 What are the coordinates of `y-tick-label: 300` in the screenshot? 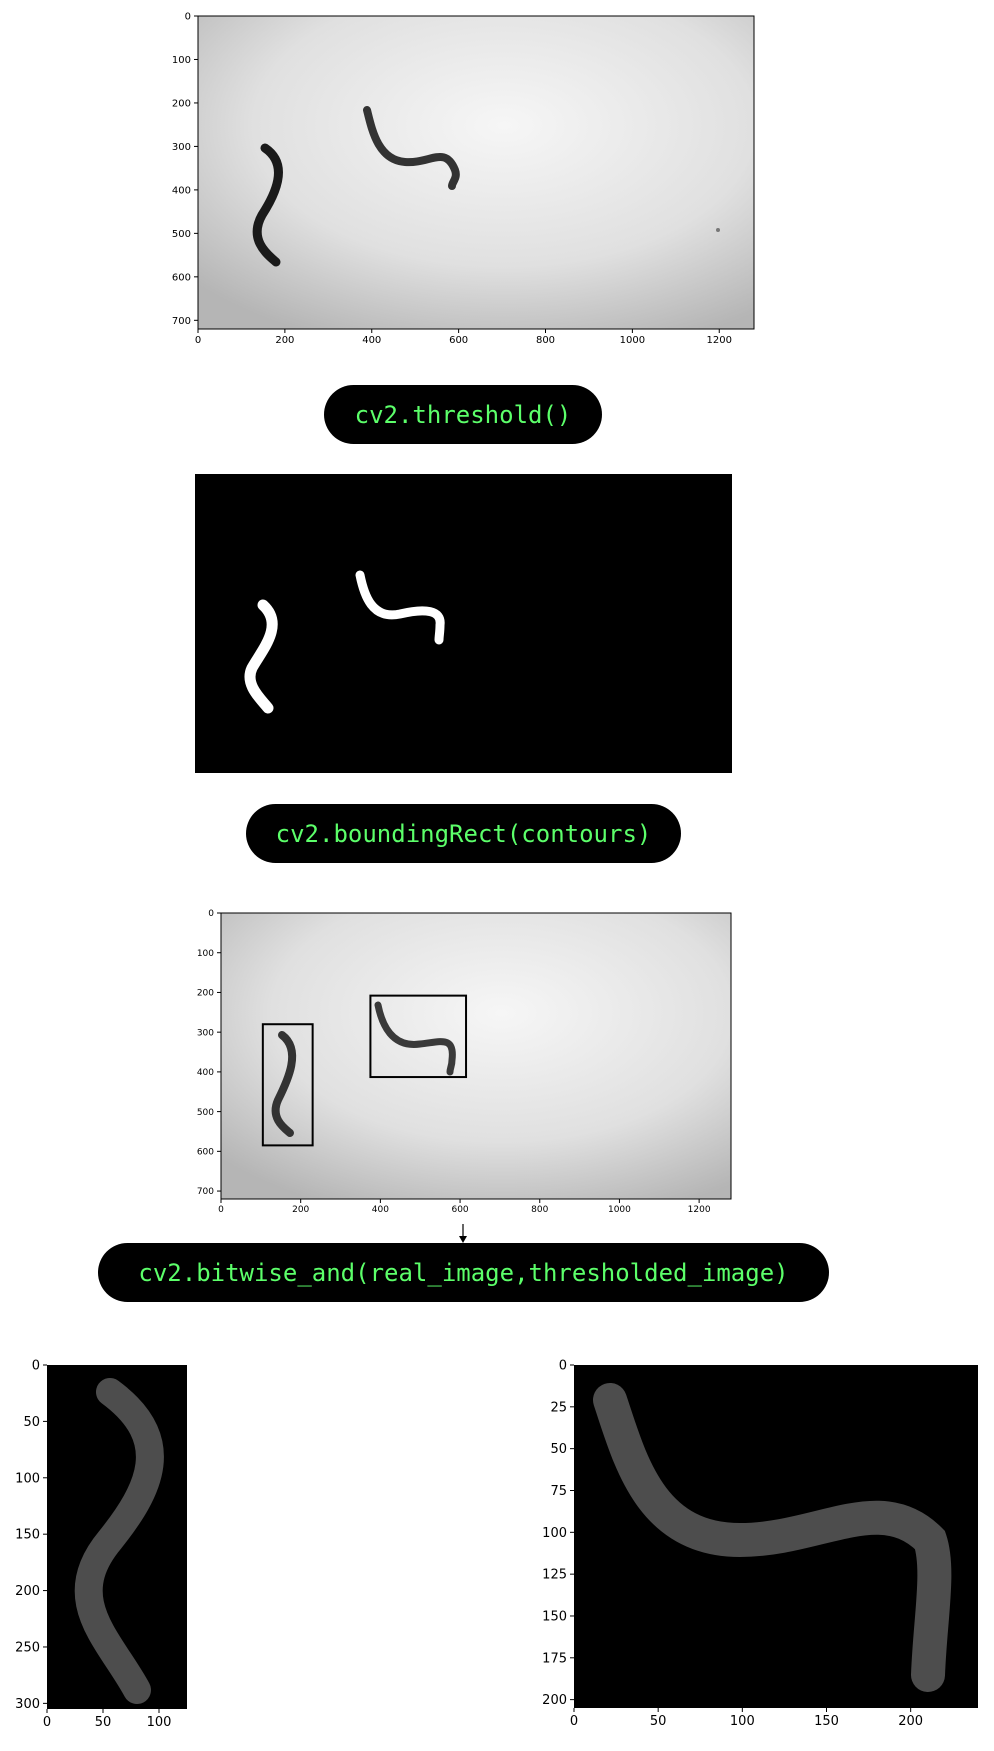 It's located at (27, 1704).